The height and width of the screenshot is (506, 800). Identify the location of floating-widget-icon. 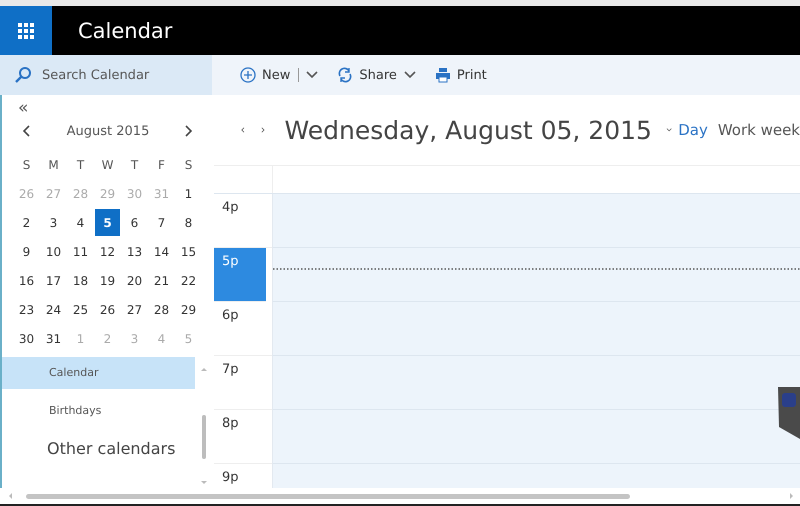
(788, 412).